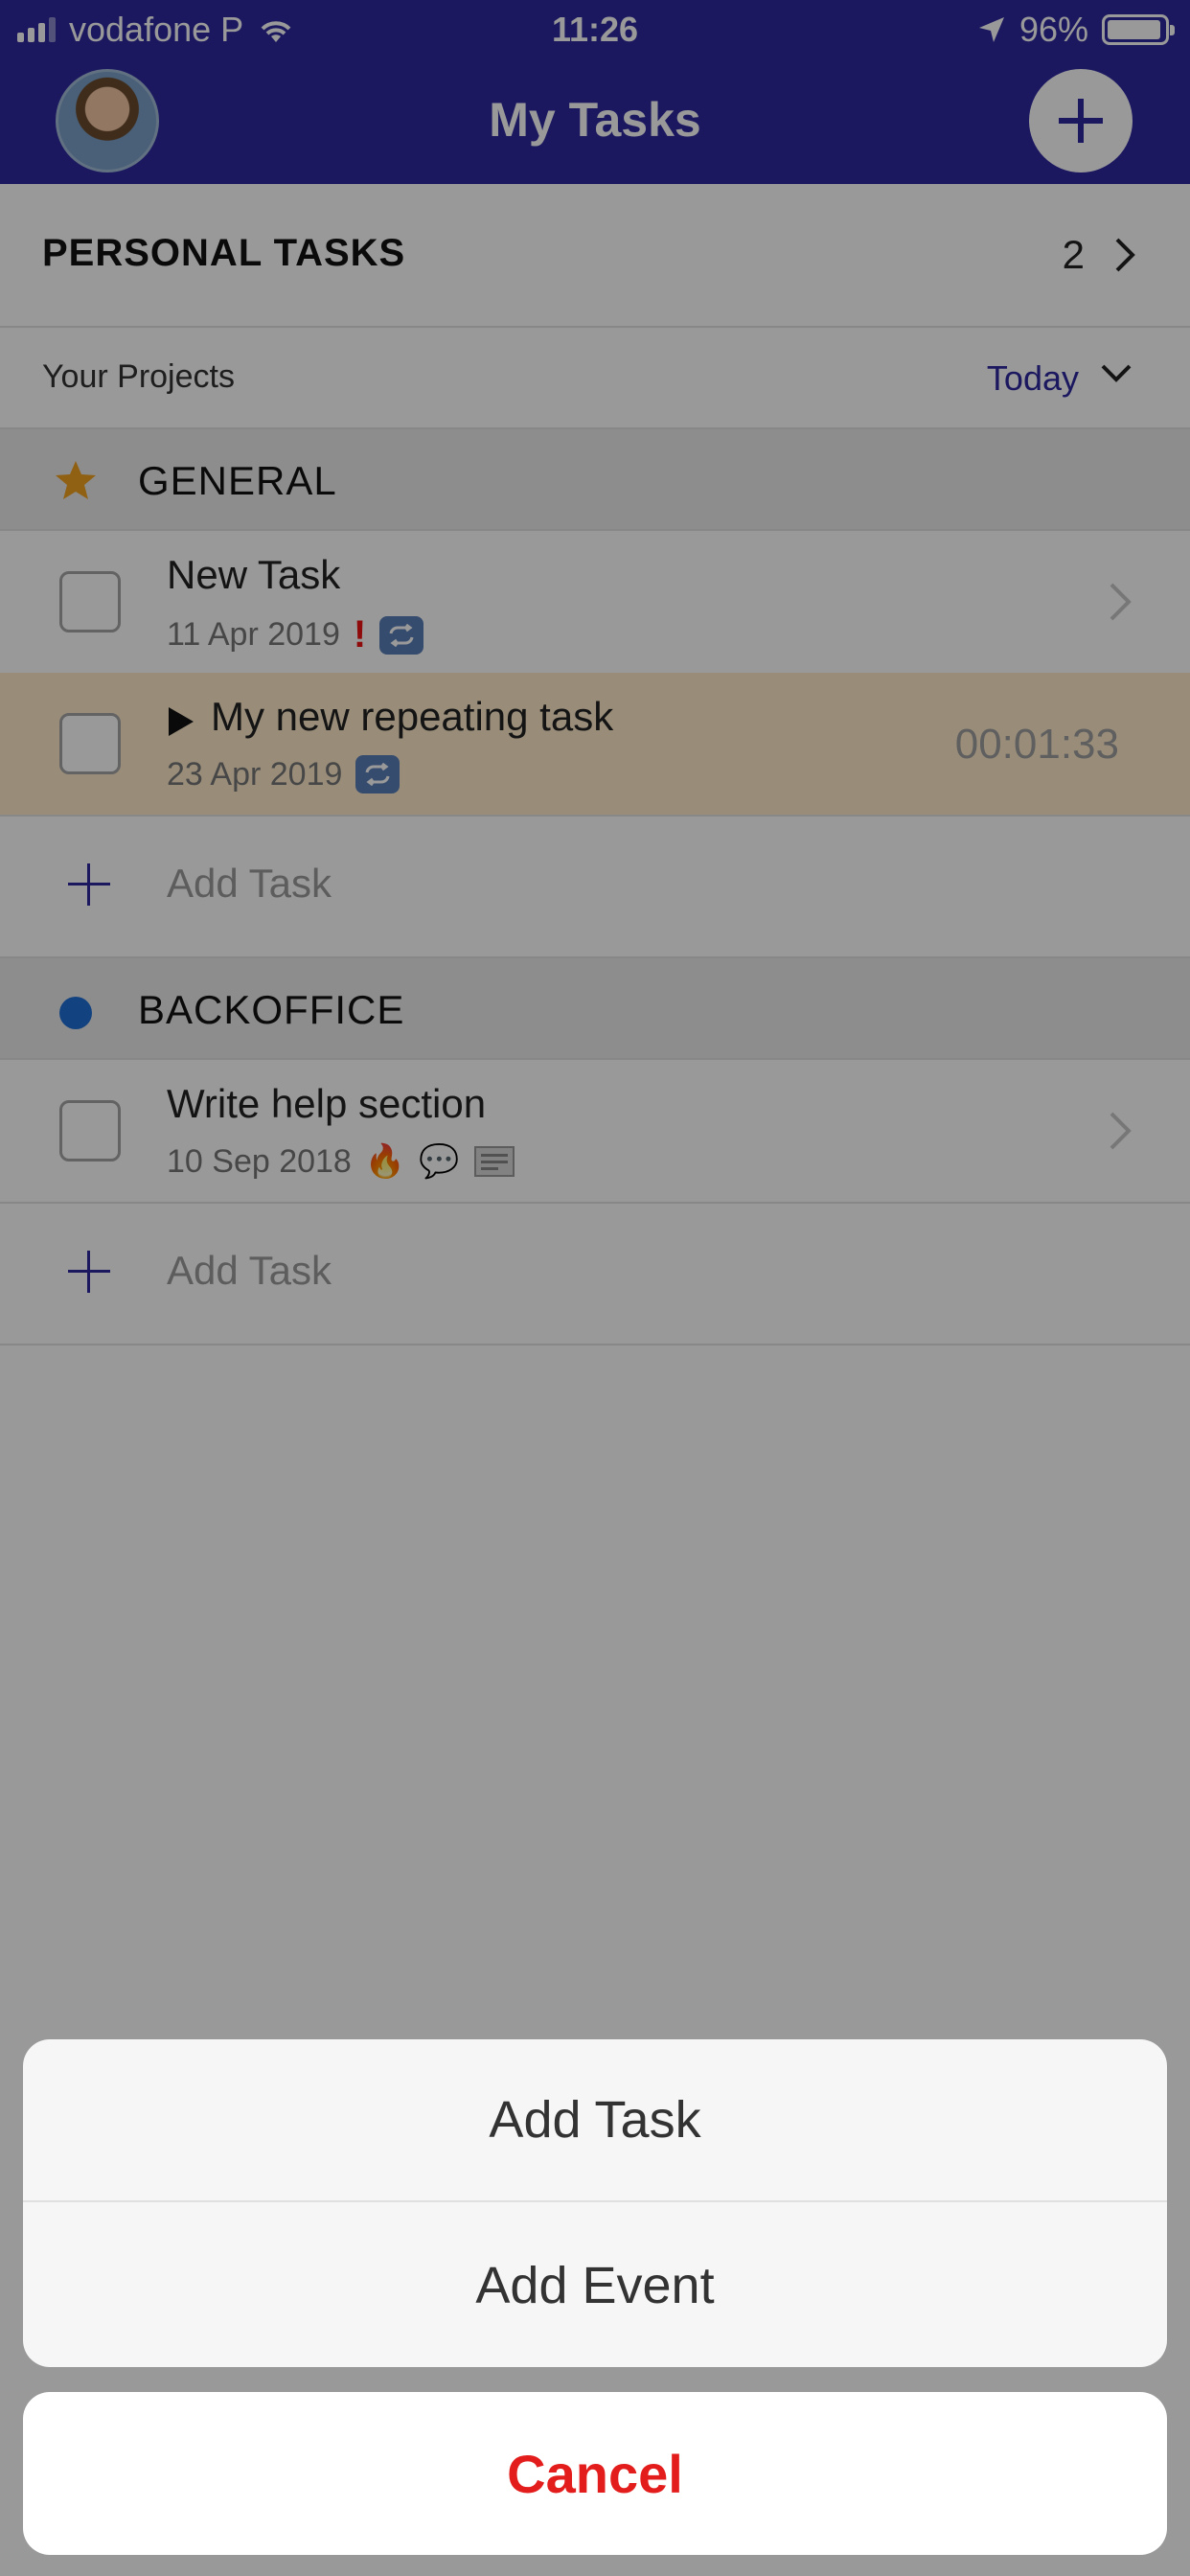 The width and height of the screenshot is (1190, 2576). I want to click on cancel-button: Cancel, so click(595, 2473).